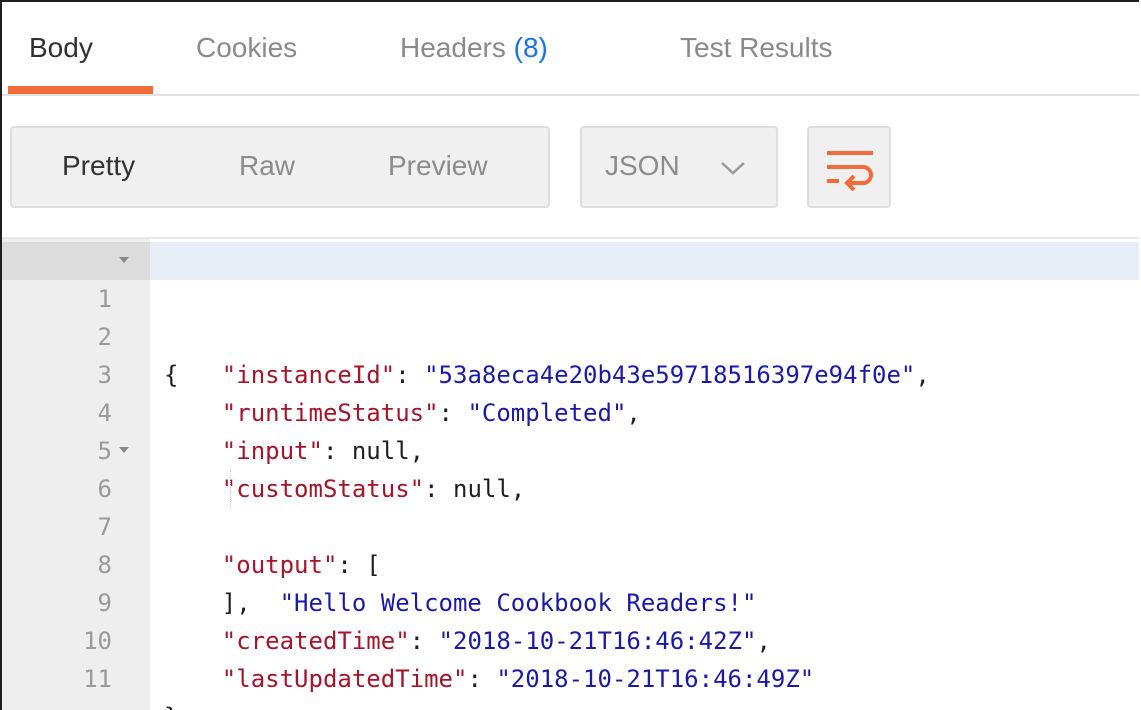 This screenshot has height=710, width=1141. I want to click on code-text: }, so click(171, 704).